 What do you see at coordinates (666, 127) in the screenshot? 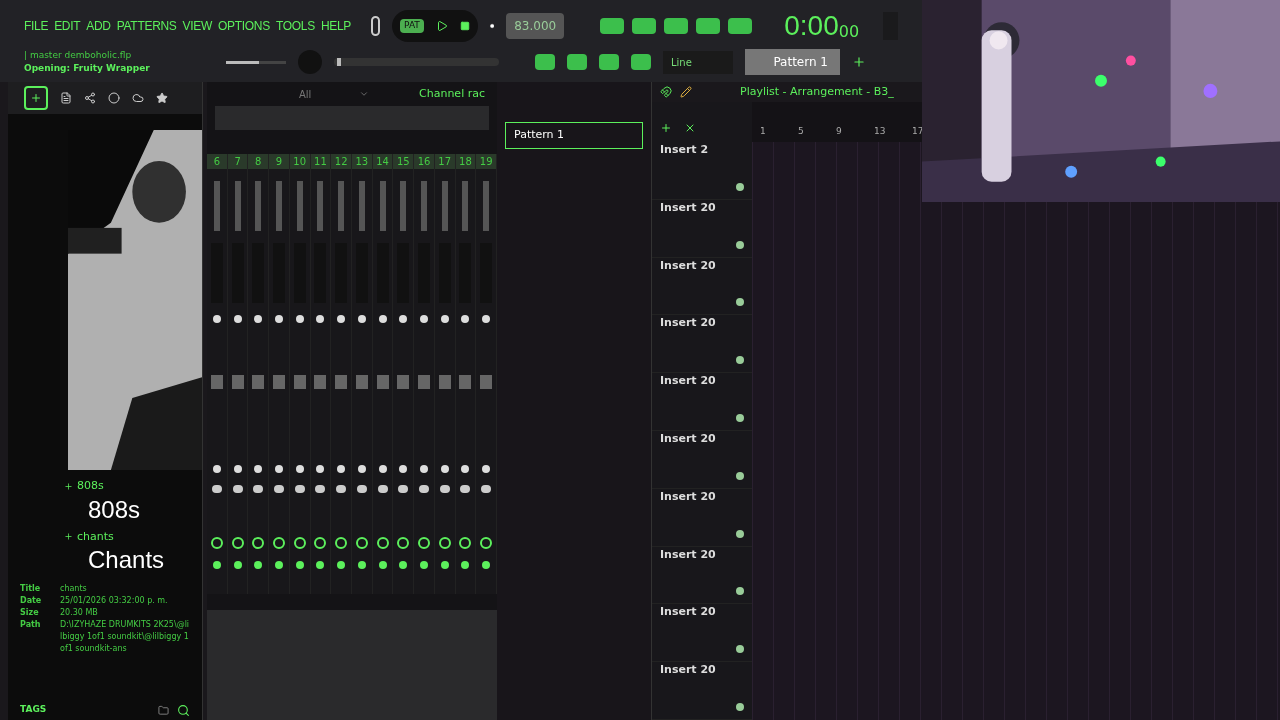
I see `add-icon` at bounding box center [666, 127].